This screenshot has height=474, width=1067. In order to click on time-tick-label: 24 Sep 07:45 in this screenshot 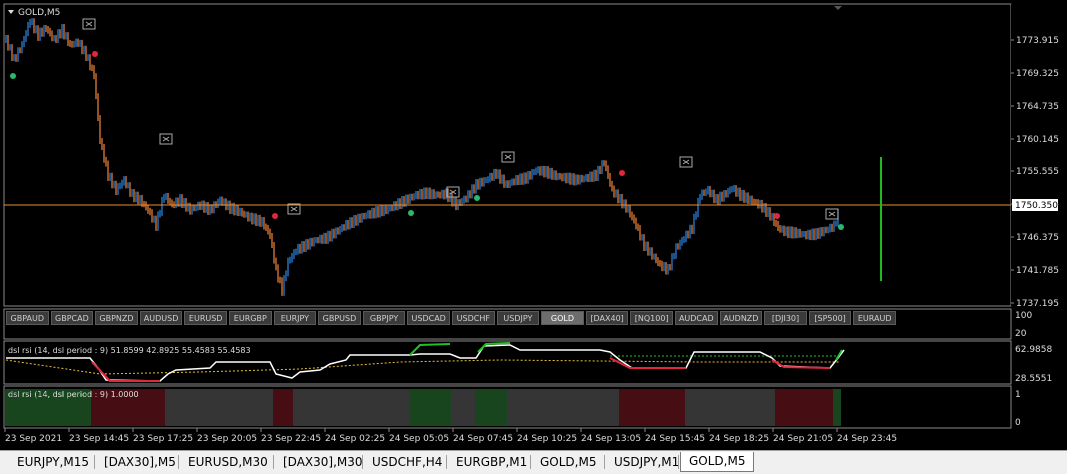, I will do `click(483, 439)`.